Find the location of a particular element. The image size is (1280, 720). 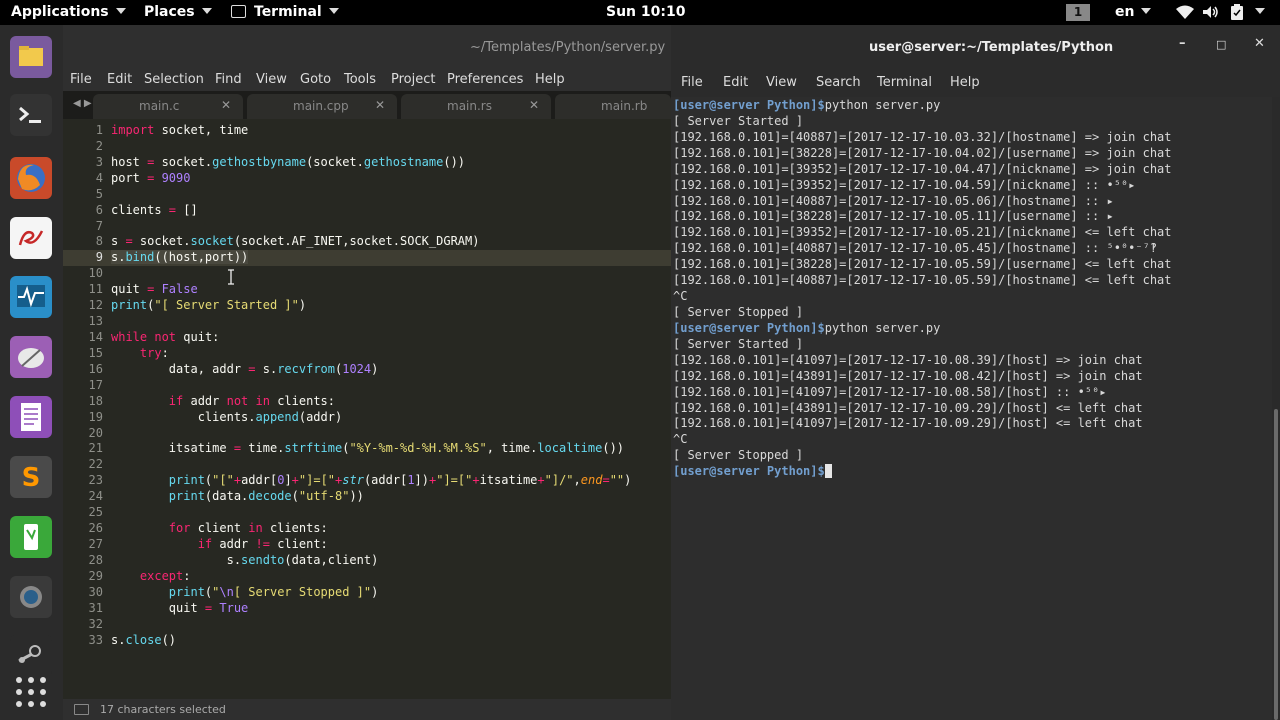

line-number: 27 is located at coordinates (95, 543).